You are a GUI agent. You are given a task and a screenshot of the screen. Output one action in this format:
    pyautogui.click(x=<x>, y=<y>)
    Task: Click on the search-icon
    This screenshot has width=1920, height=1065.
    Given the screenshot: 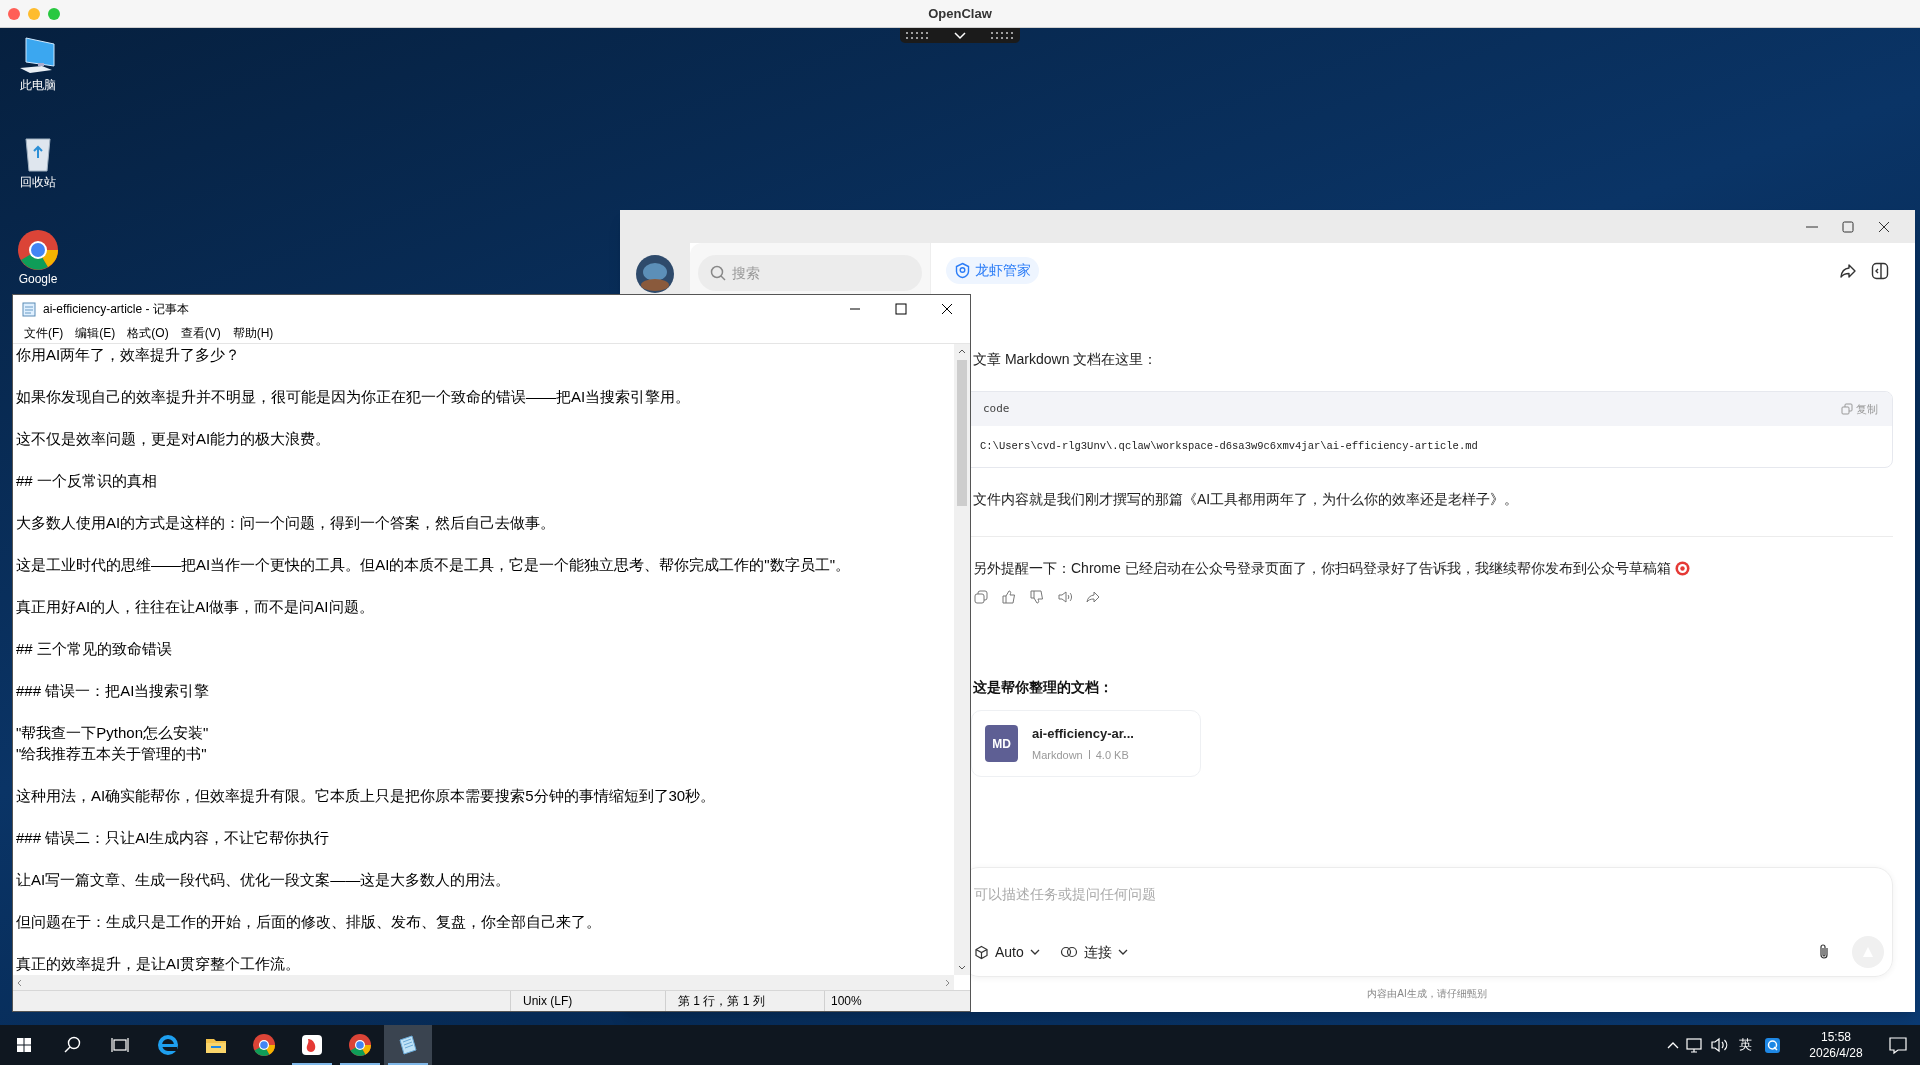 What is the action you would take?
    pyautogui.click(x=718, y=273)
    